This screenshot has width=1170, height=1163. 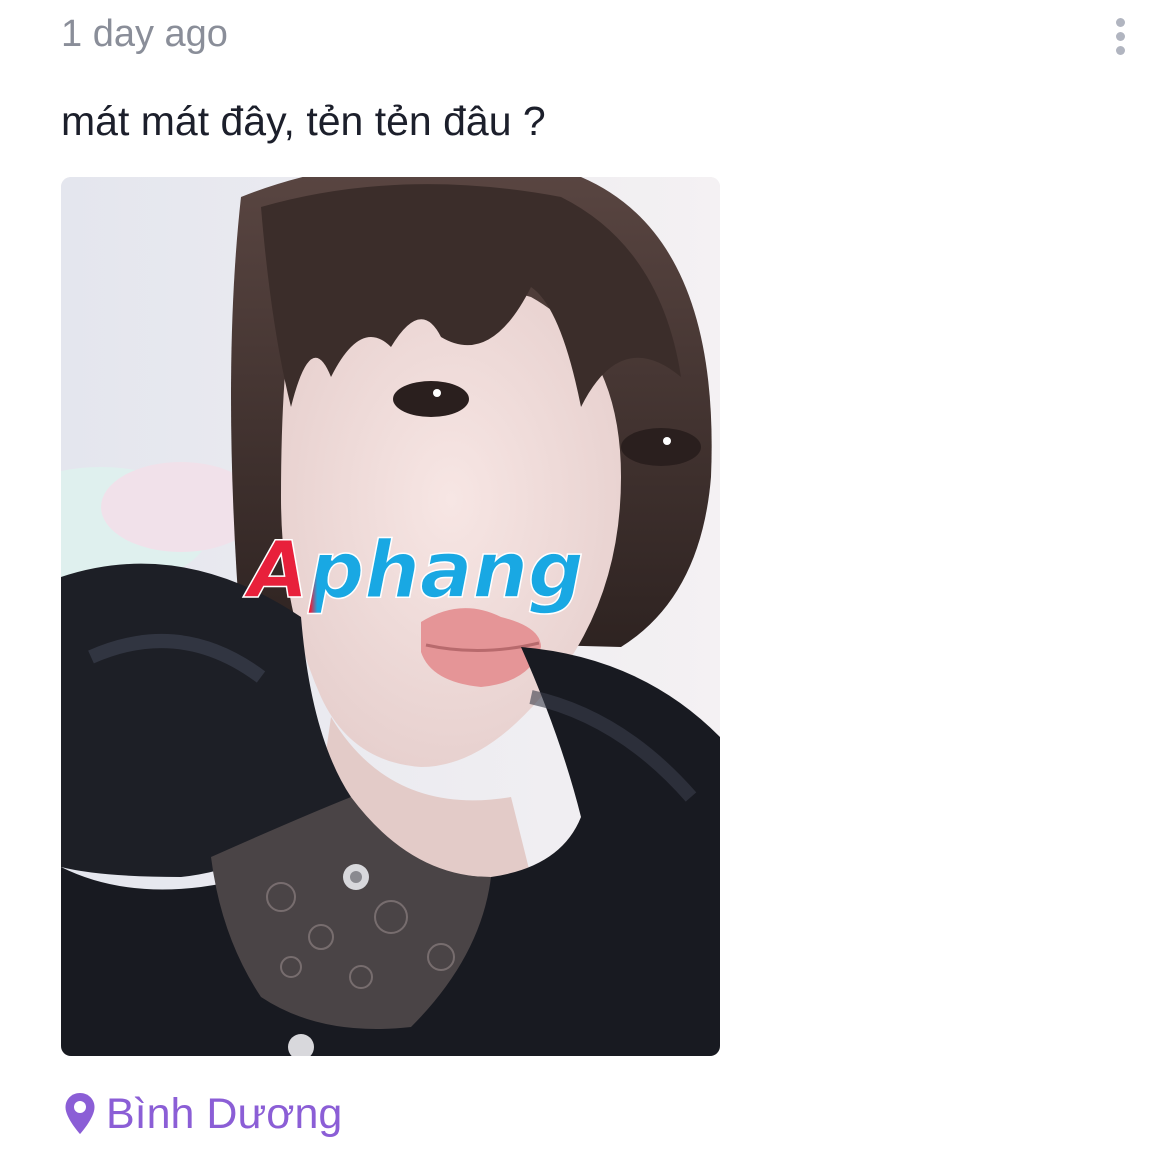 I want to click on post-text: mát mát đây, tẻn tẻn đâu ?, so click(x=303, y=121).